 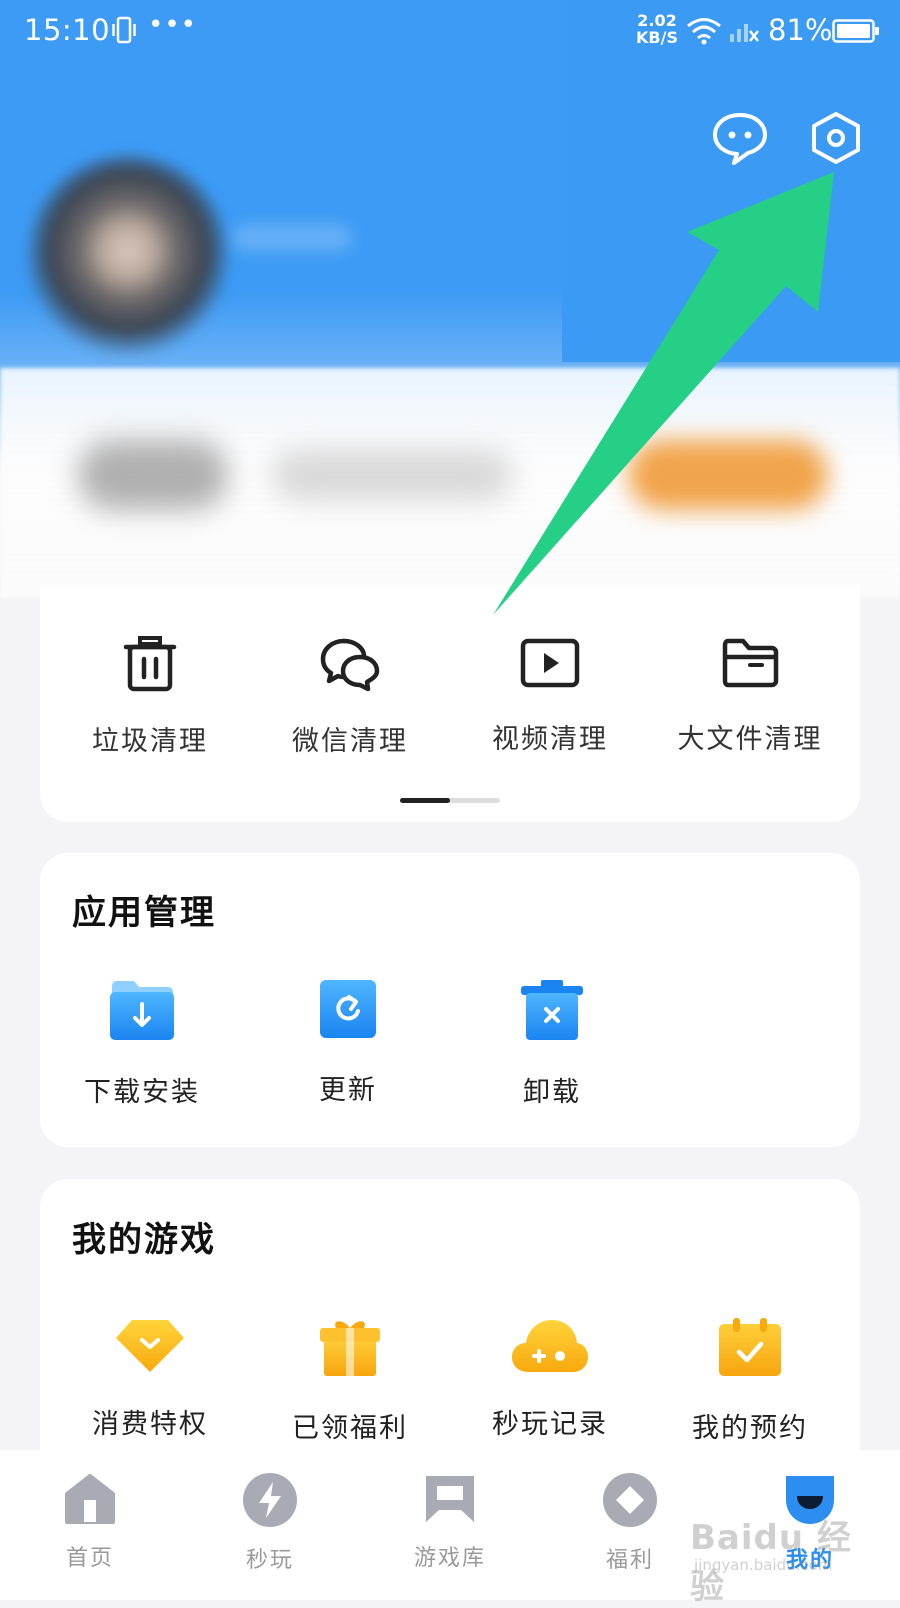 What do you see at coordinates (269, 1560) in the screenshot?
I see `nav-instant-play-label: 秒玩` at bounding box center [269, 1560].